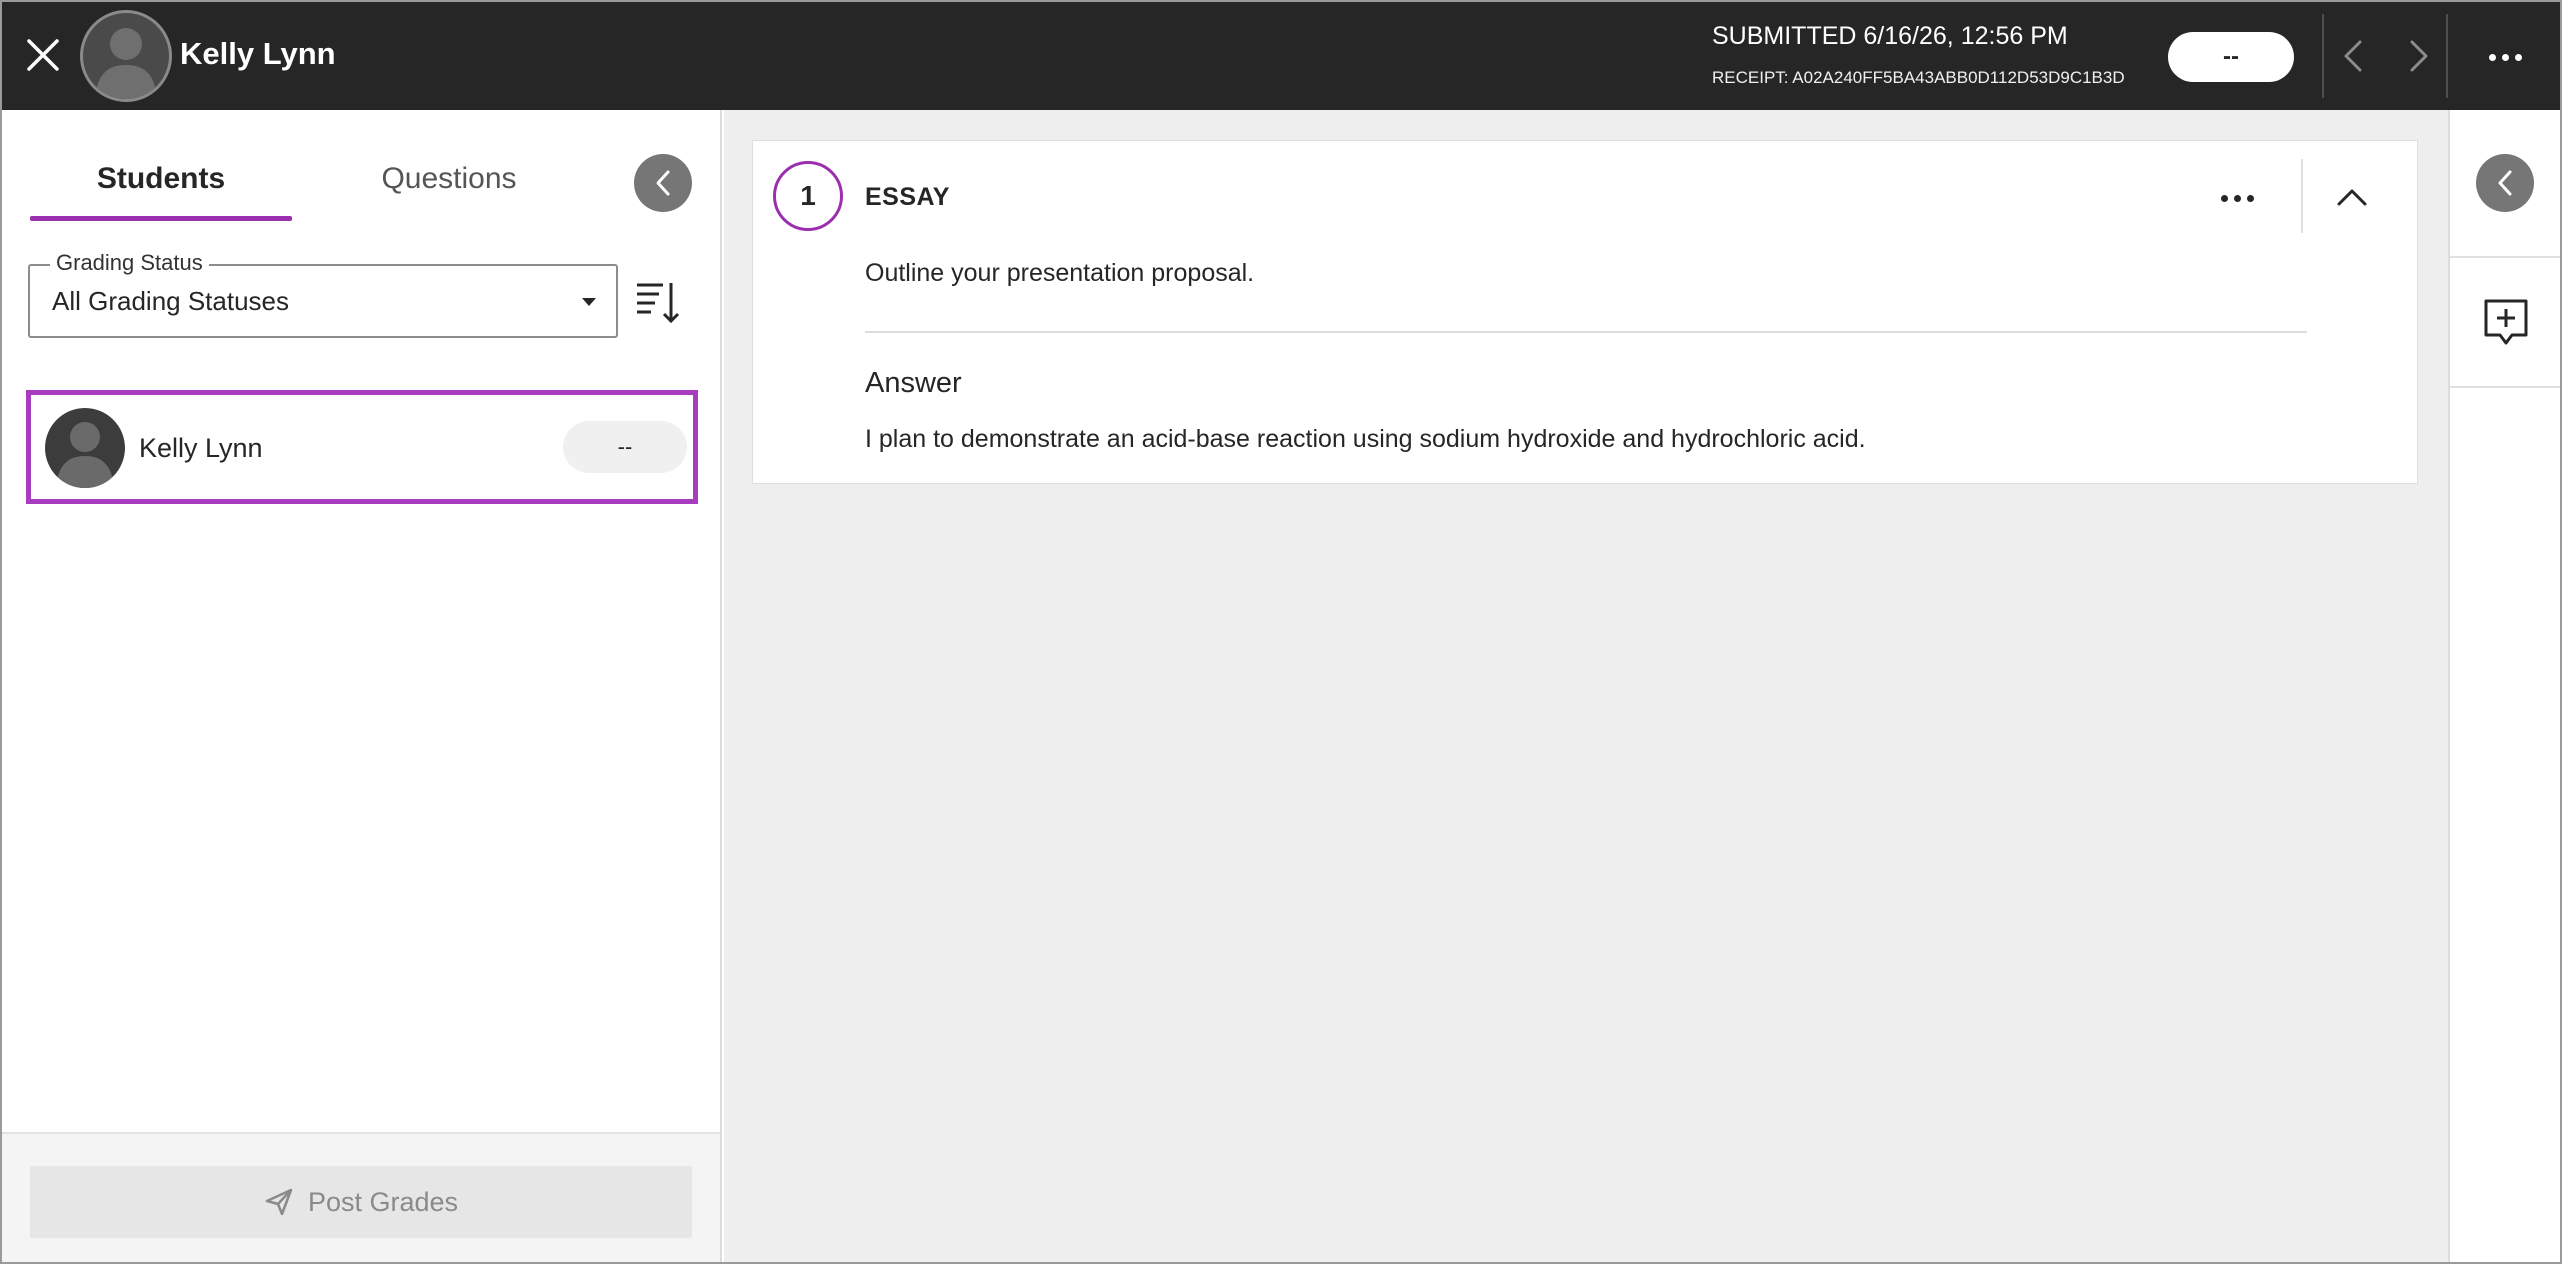 Image resolution: width=2562 pixels, height=1264 pixels. What do you see at coordinates (279, 1202) in the screenshot?
I see `send-icon` at bounding box center [279, 1202].